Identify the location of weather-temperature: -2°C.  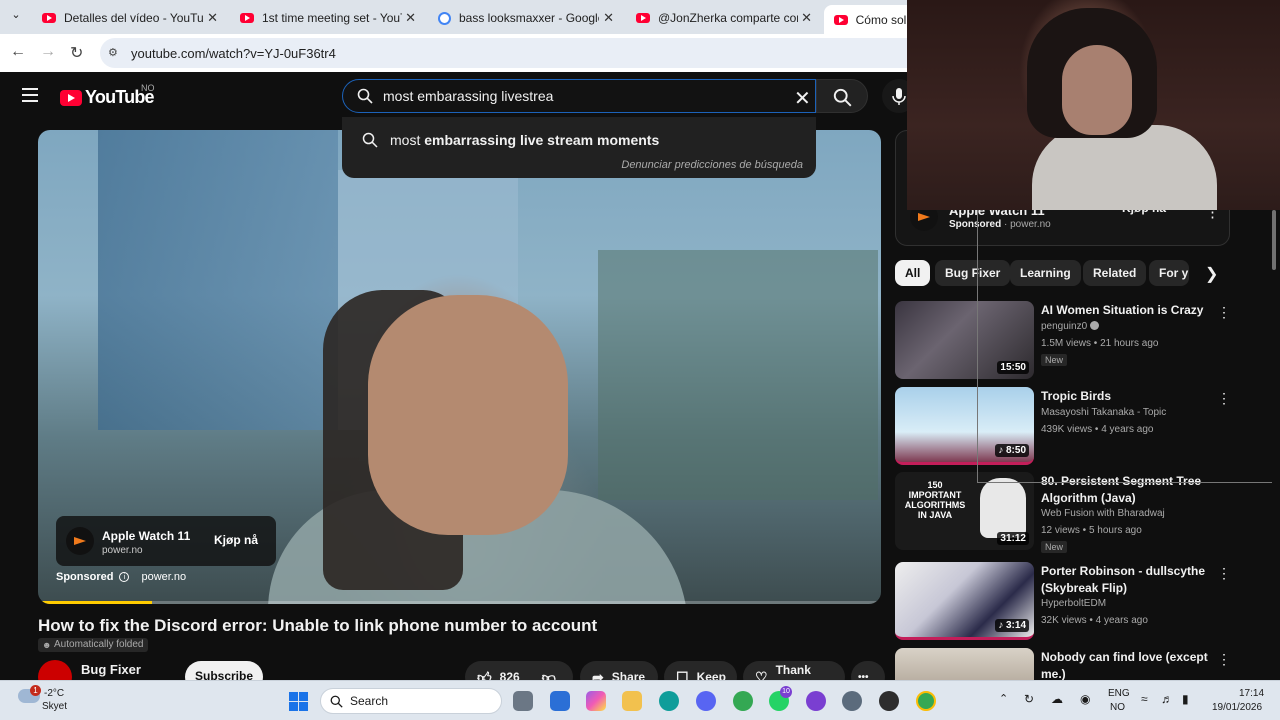
(54, 693).